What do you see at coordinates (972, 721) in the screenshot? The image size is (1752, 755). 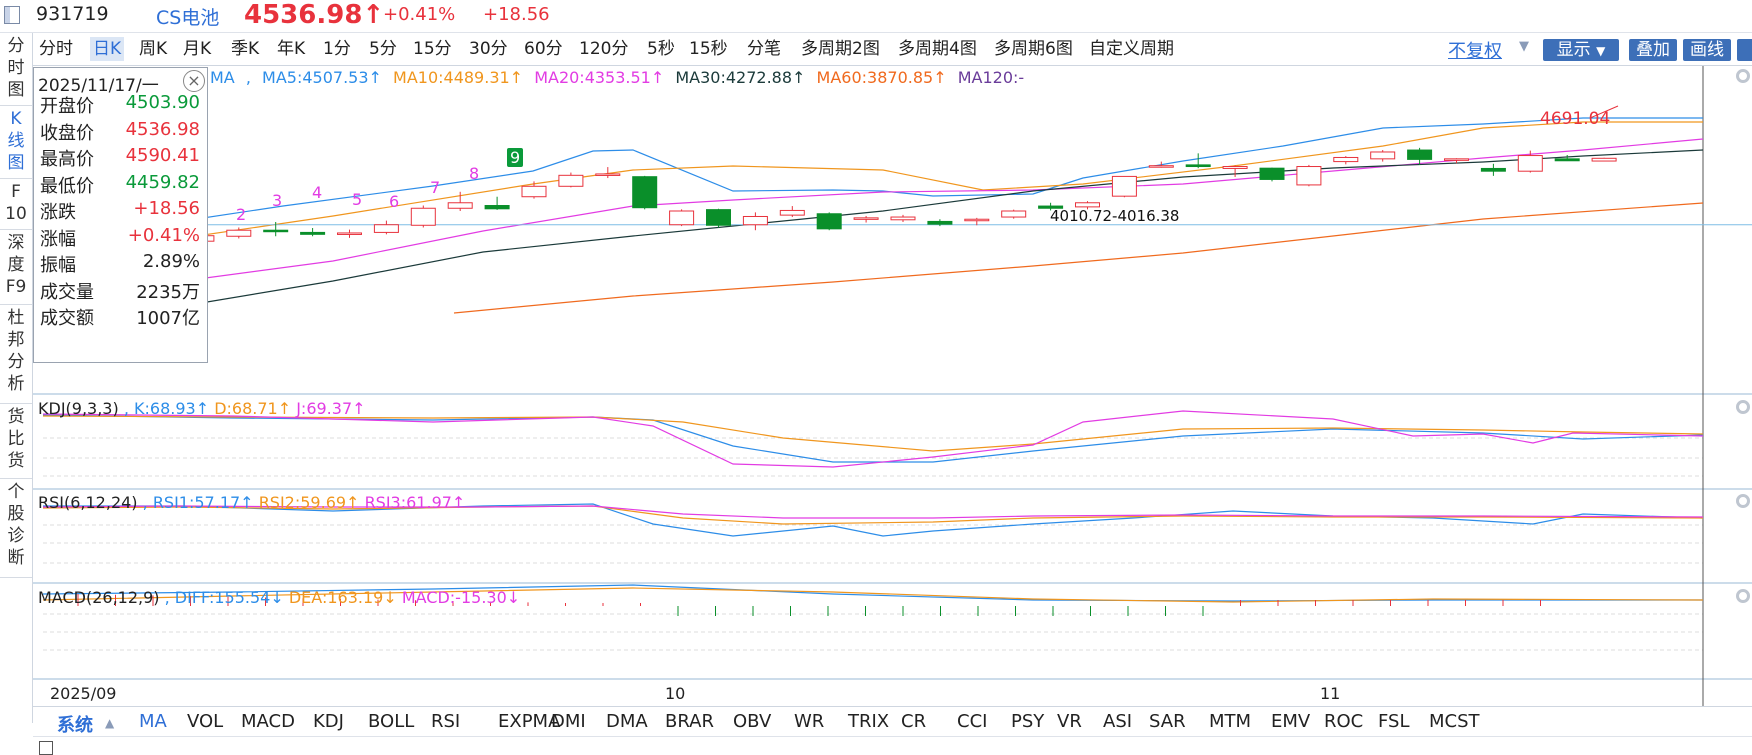 I see `indicator-cci: CCI` at bounding box center [972, 721].